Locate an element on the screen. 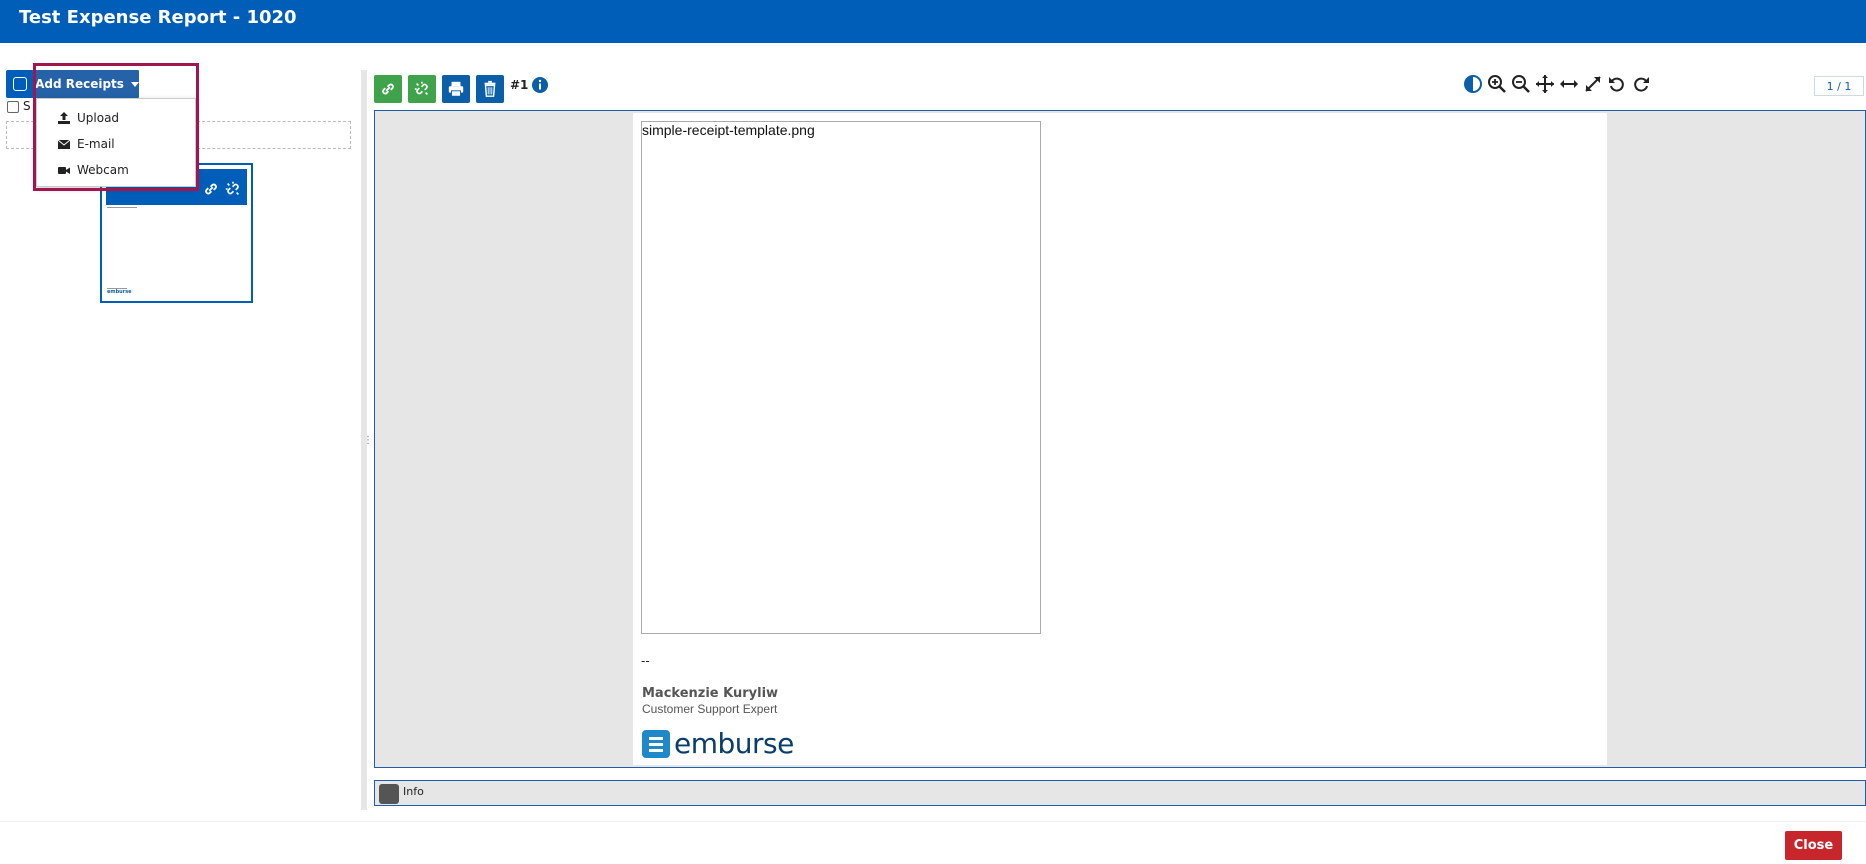  close-button: Close is located at coordinates (1813, 845).